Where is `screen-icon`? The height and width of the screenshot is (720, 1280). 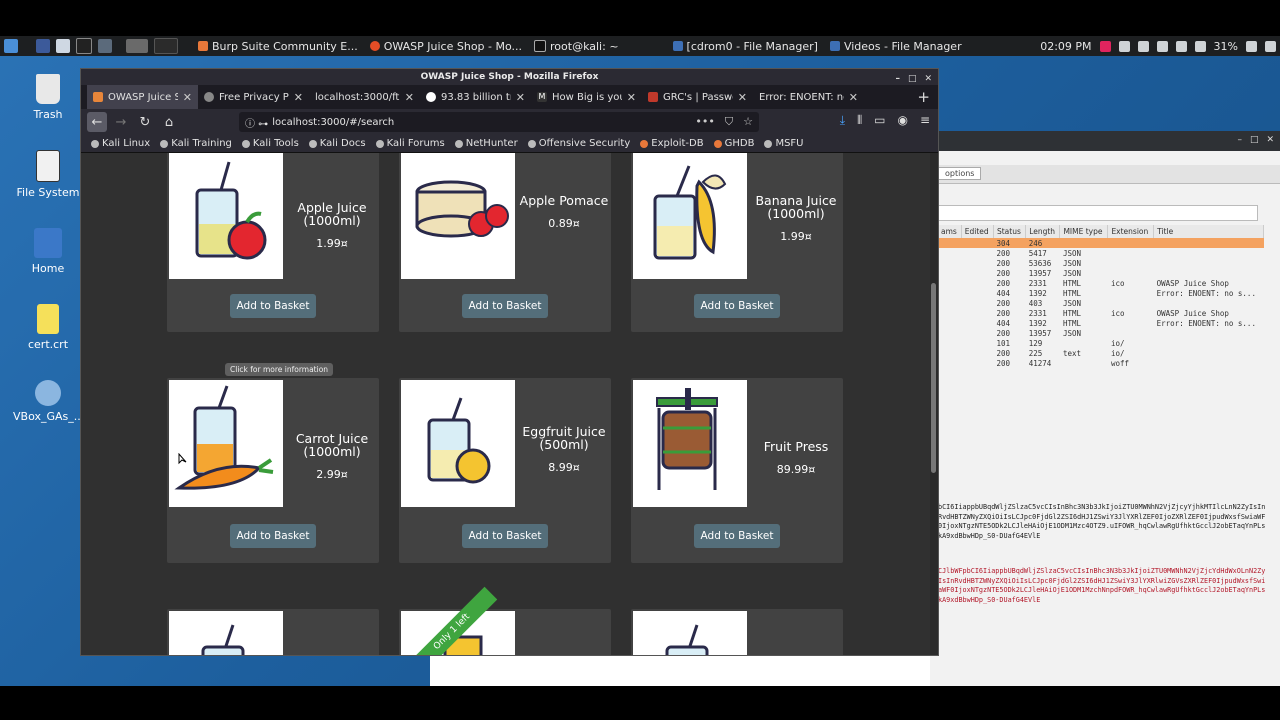
screen-icon is located at coordinates (1143, 46).